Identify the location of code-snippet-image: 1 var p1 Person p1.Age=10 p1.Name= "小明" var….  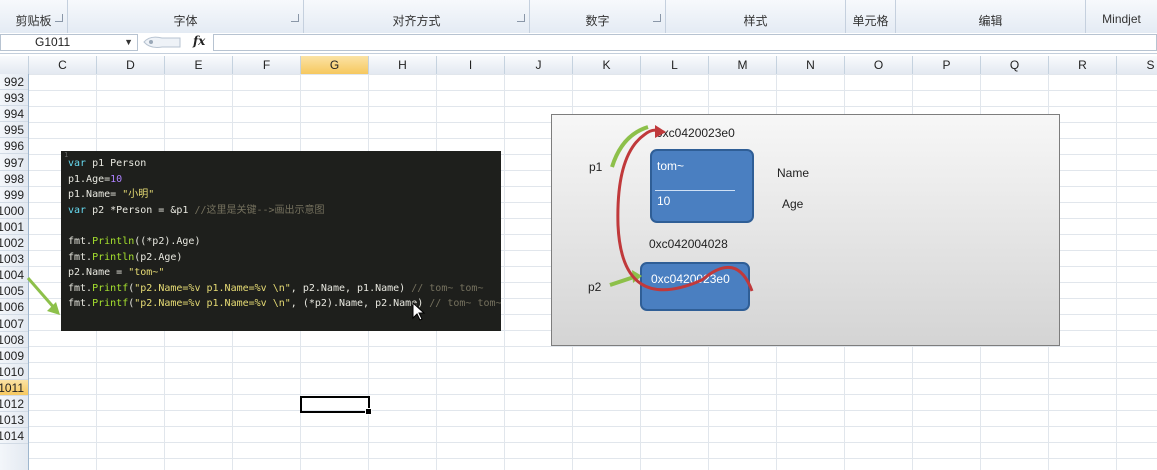
(281, 241).